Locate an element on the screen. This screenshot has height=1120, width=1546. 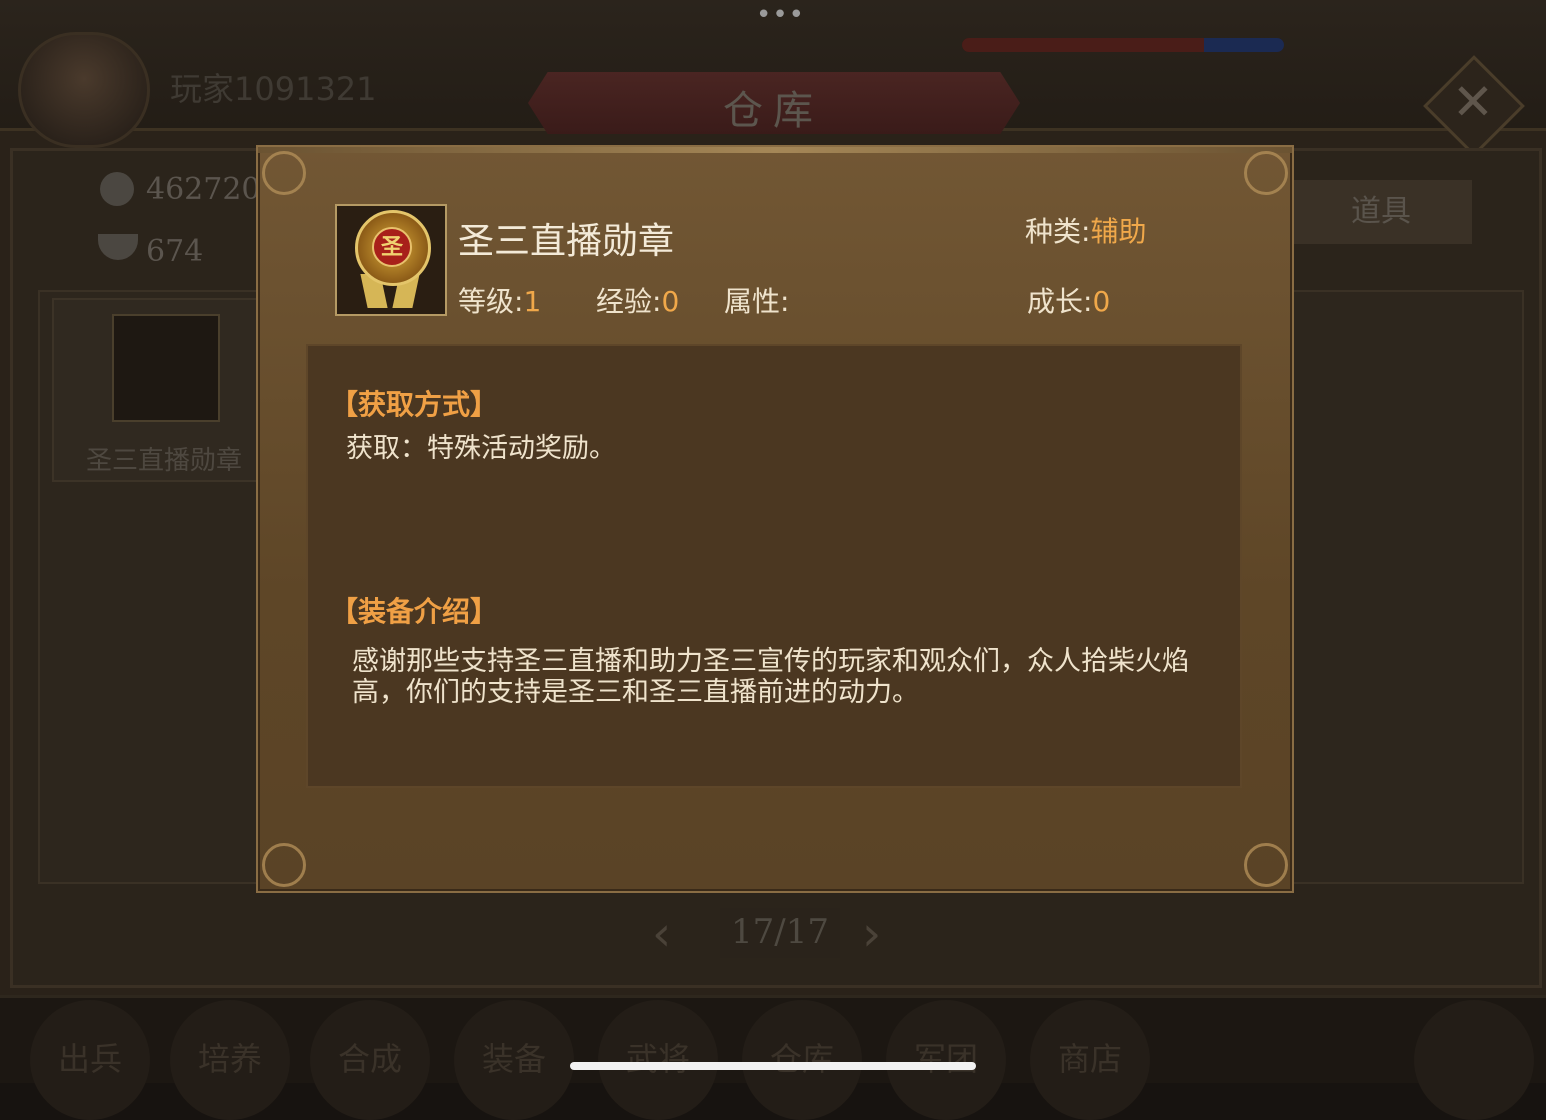
home-indicator is located at coordinates (773, 1066).